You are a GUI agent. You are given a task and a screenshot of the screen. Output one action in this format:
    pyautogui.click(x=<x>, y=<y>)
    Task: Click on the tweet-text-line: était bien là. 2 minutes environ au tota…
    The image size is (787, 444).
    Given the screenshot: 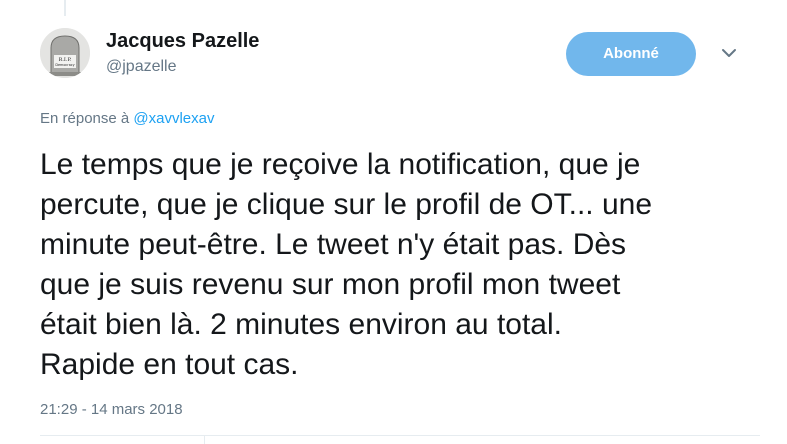 What is the action you would take?
    pyautogui.click(x=301, y=324)
    